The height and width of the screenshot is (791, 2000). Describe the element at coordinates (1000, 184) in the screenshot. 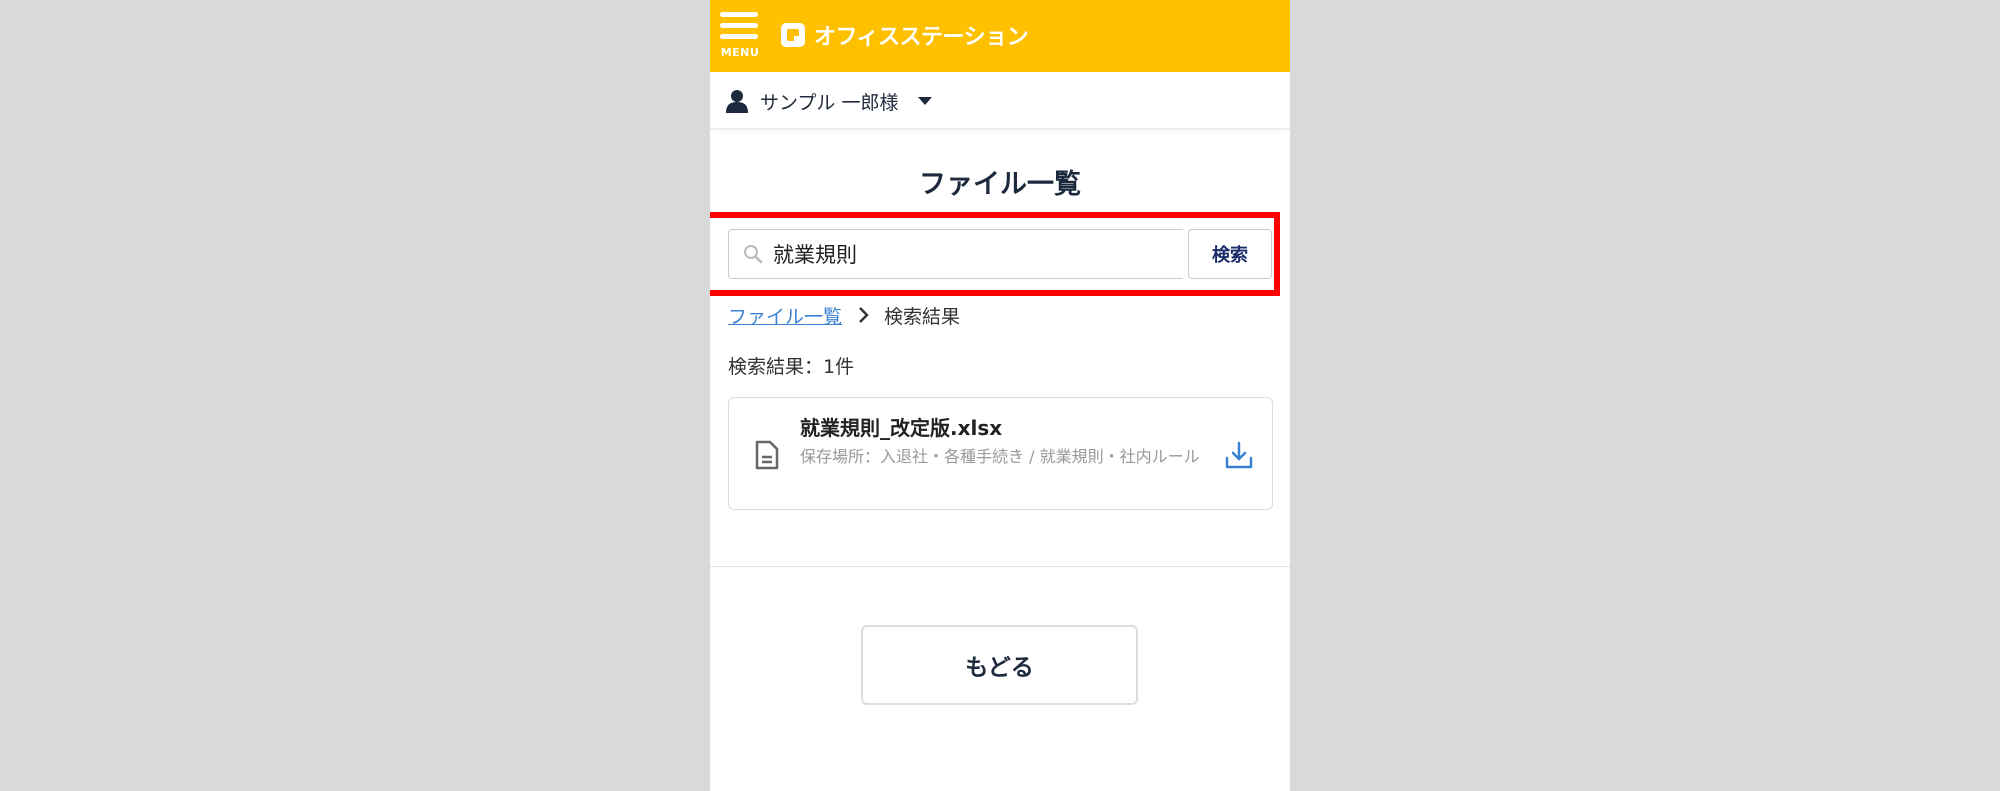

I see `page-title: ファイル一覧` at that location.